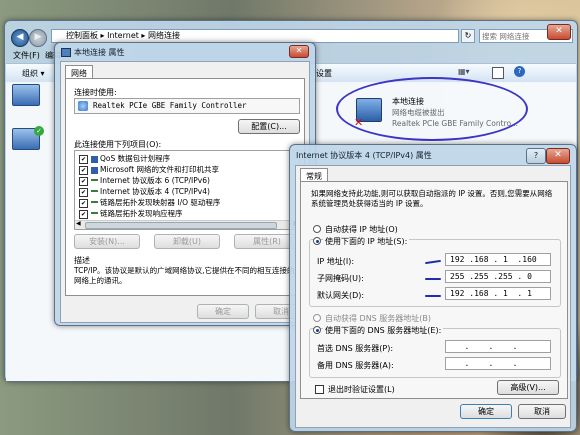 Image resolution: width=580 pixels, height=435 pixels. Describe the element at coordinates (355, 365) in the screenshot. I see `alternate-dns-label: 备用 DNS 服务器(A):` at that location.